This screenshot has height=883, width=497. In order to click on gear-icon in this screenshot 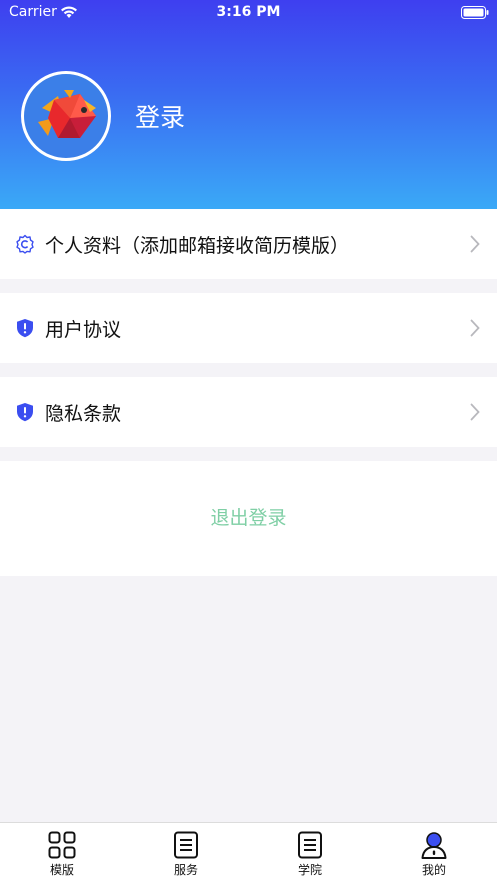, I will do `click(25, 244)`.